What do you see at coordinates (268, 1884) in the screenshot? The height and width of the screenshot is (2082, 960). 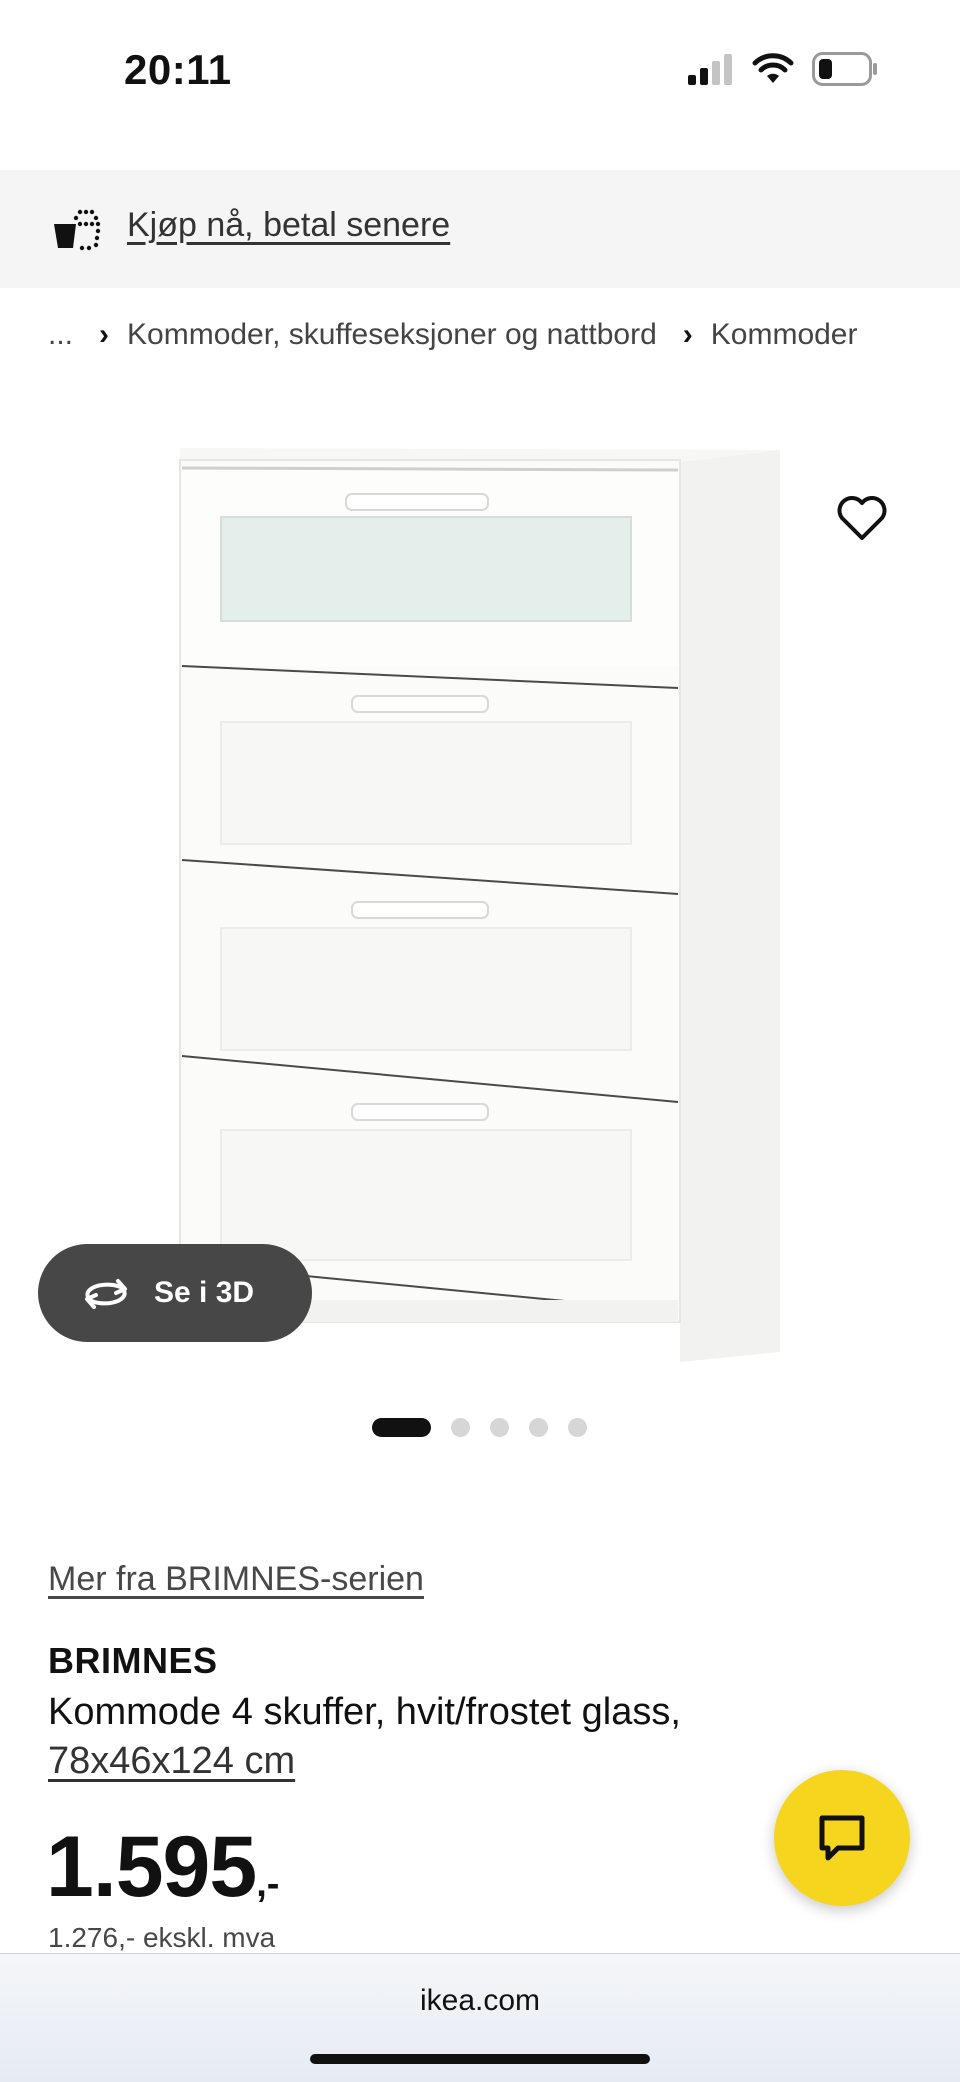 I see `price-suffix: ,-` at bounding box center [268, 1884].